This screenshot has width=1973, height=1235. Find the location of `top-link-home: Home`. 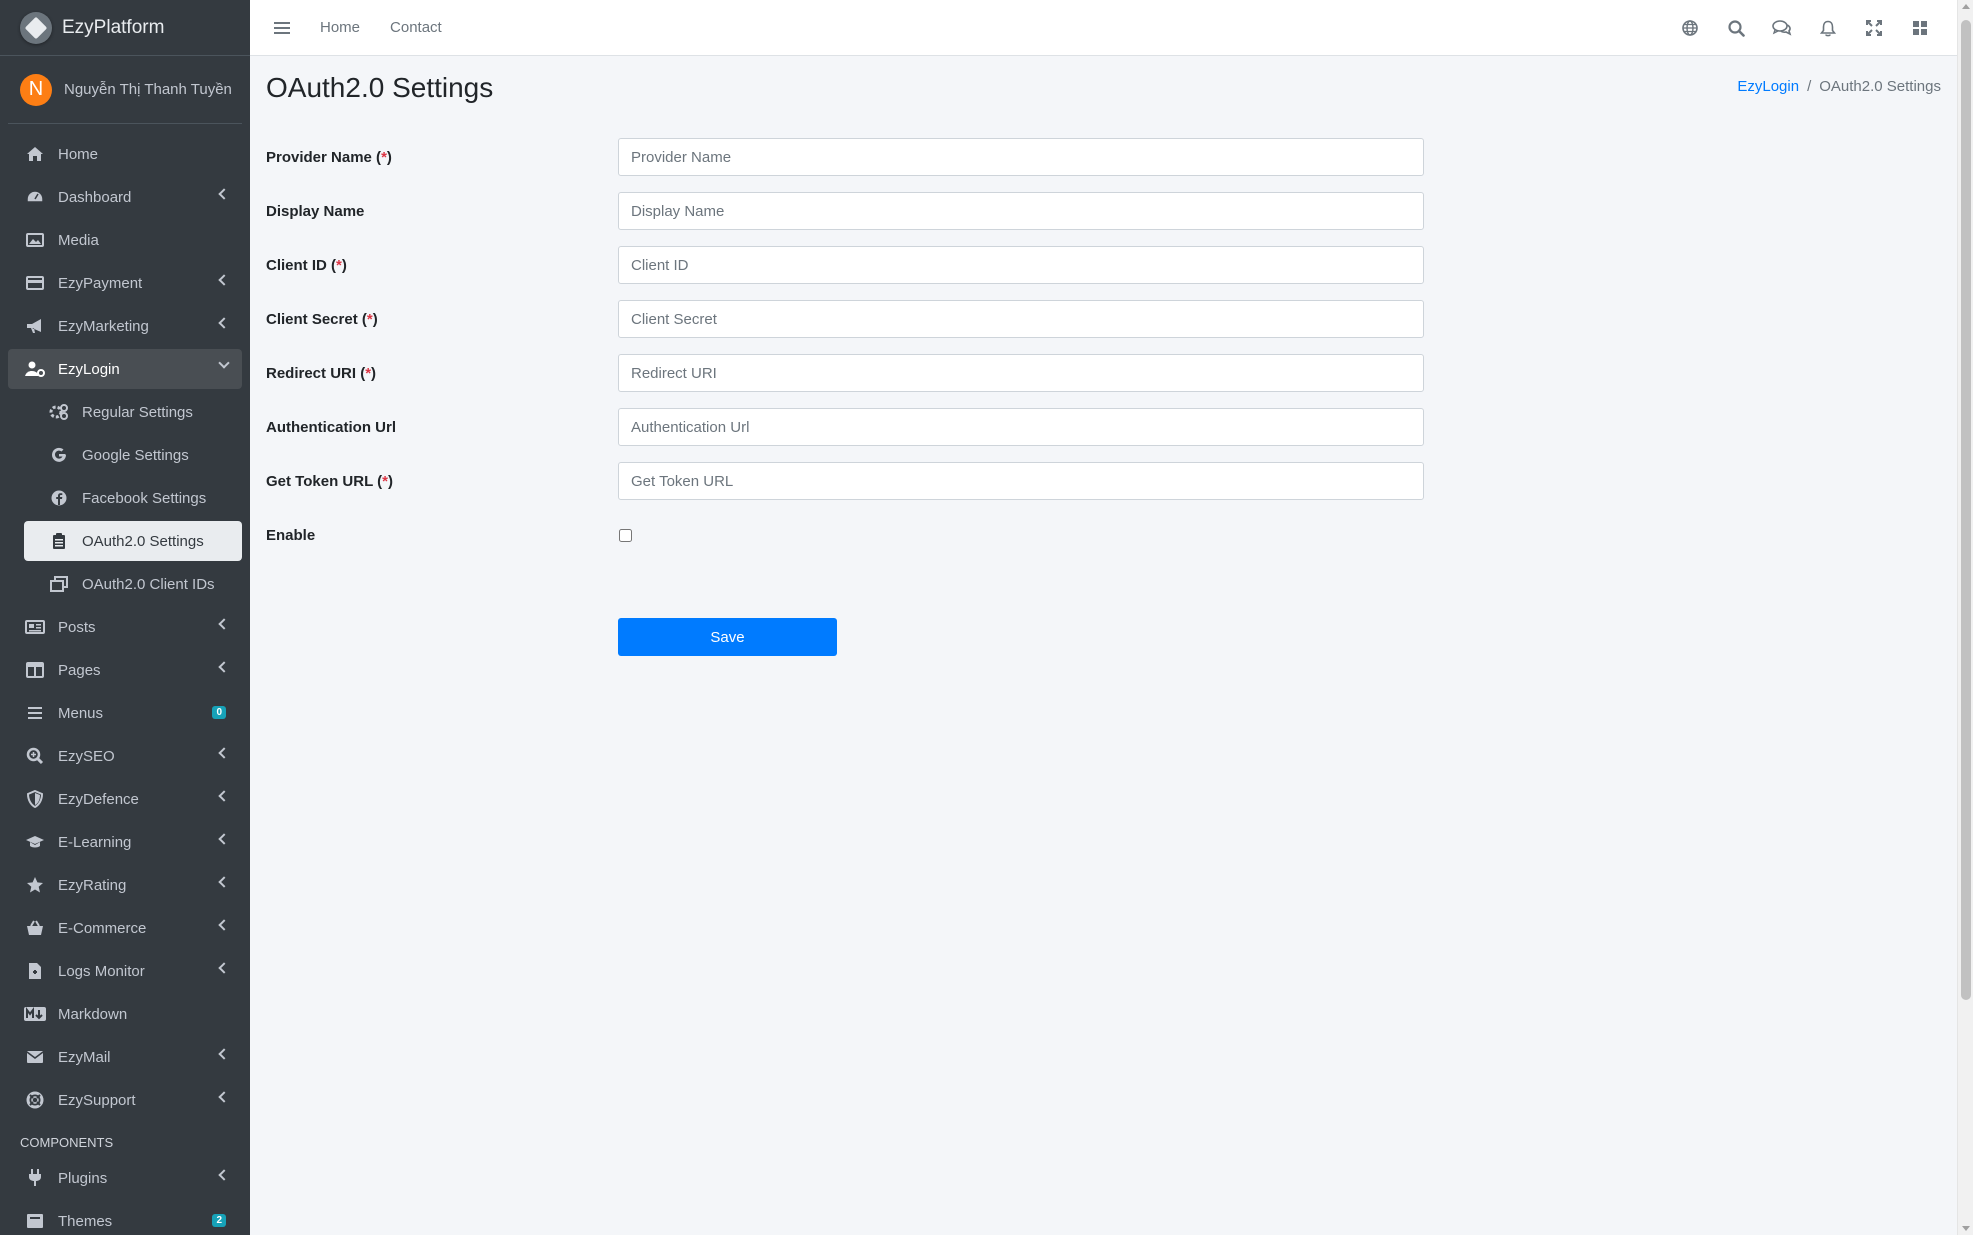

top-link-home: Home is located at coordinates (340, 27).